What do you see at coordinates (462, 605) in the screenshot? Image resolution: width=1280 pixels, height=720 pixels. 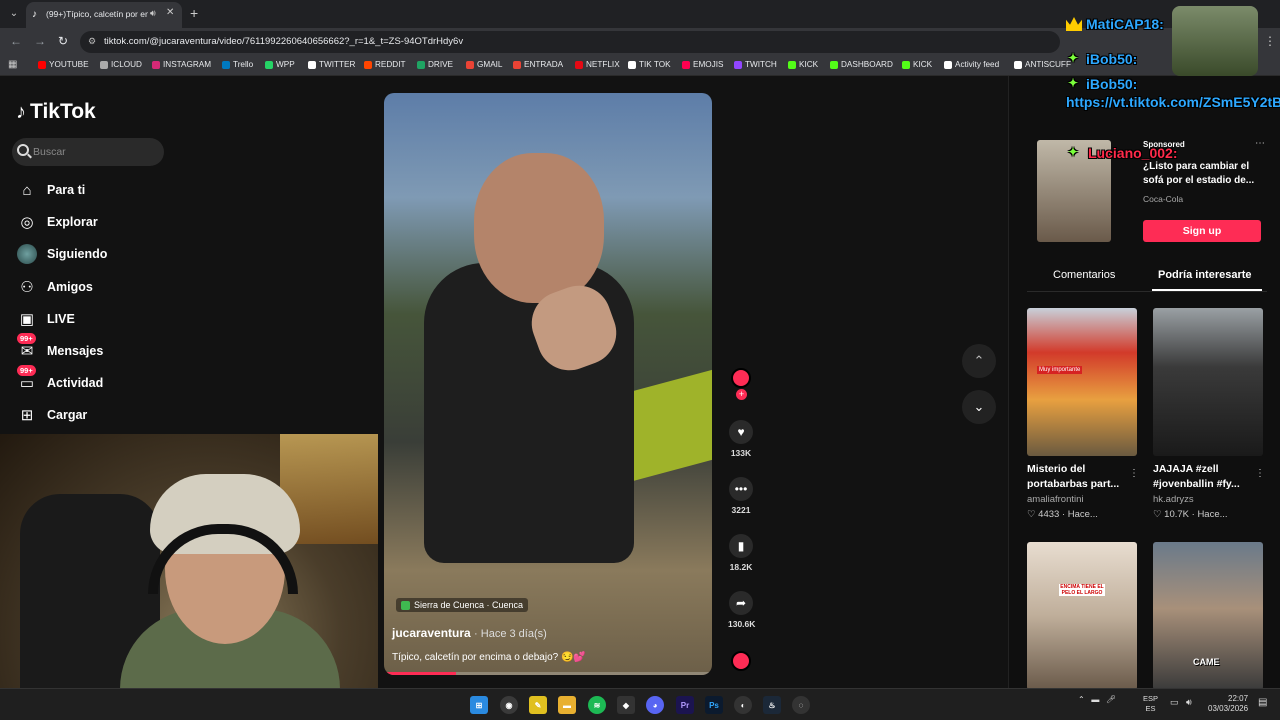 I see `location-tag: Sierra de Cuenca · Cuenca` at bounding box center [462, 605].